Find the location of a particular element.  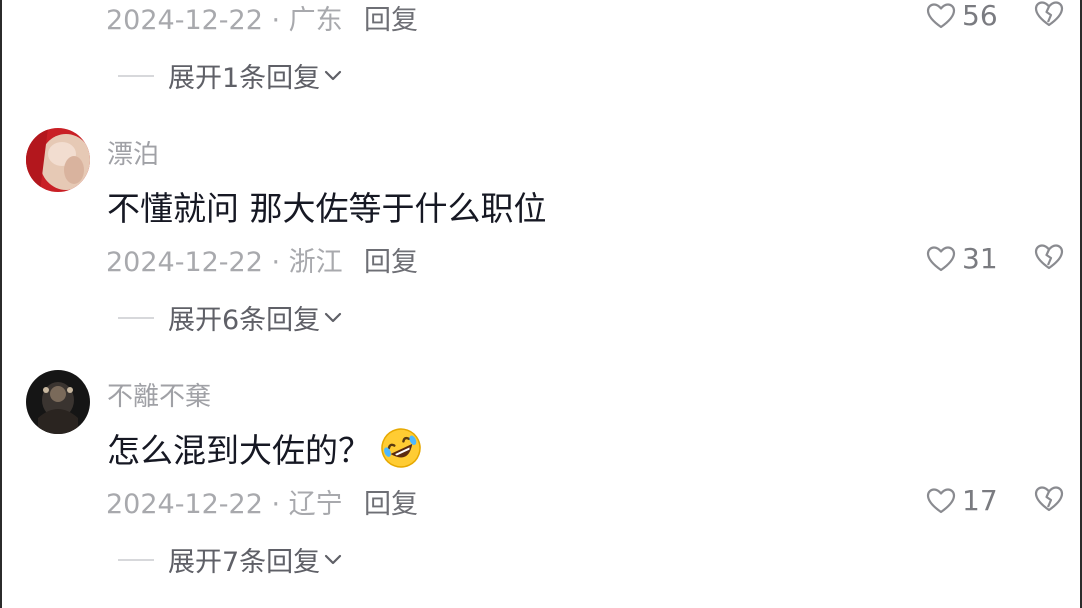

comment-meta: 2024-12-22 · 辽宁 is located at coordinates (224, 501).